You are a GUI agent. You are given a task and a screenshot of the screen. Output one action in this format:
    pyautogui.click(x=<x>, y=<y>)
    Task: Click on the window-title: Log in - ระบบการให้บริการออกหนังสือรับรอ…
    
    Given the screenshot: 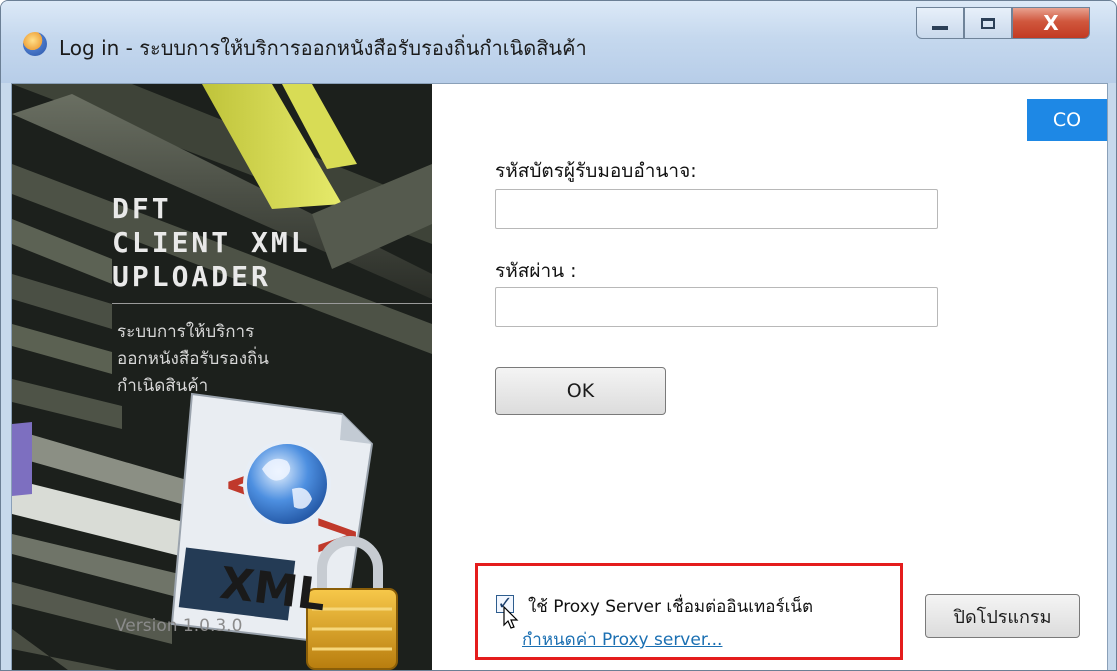 What is the action you would take?
    pyautogui.click(x=323, y=48)
    